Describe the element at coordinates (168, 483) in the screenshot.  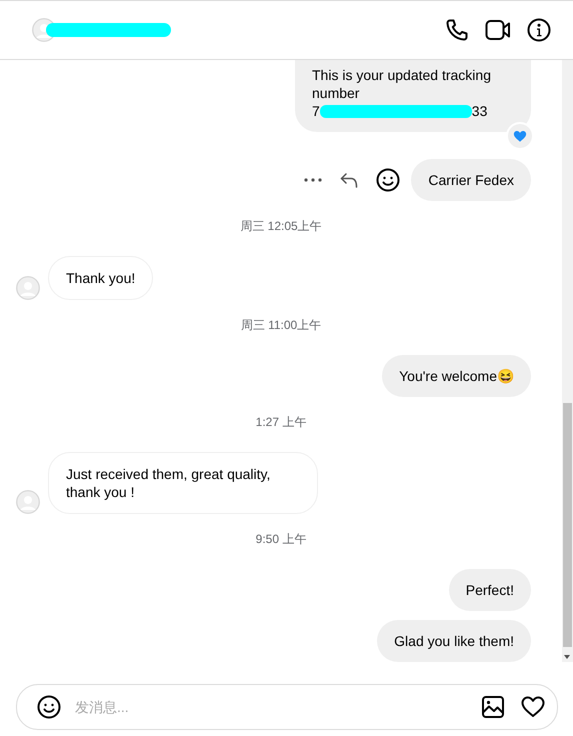
I see `message-text: Just received them, great quality, thank you !` at that location.